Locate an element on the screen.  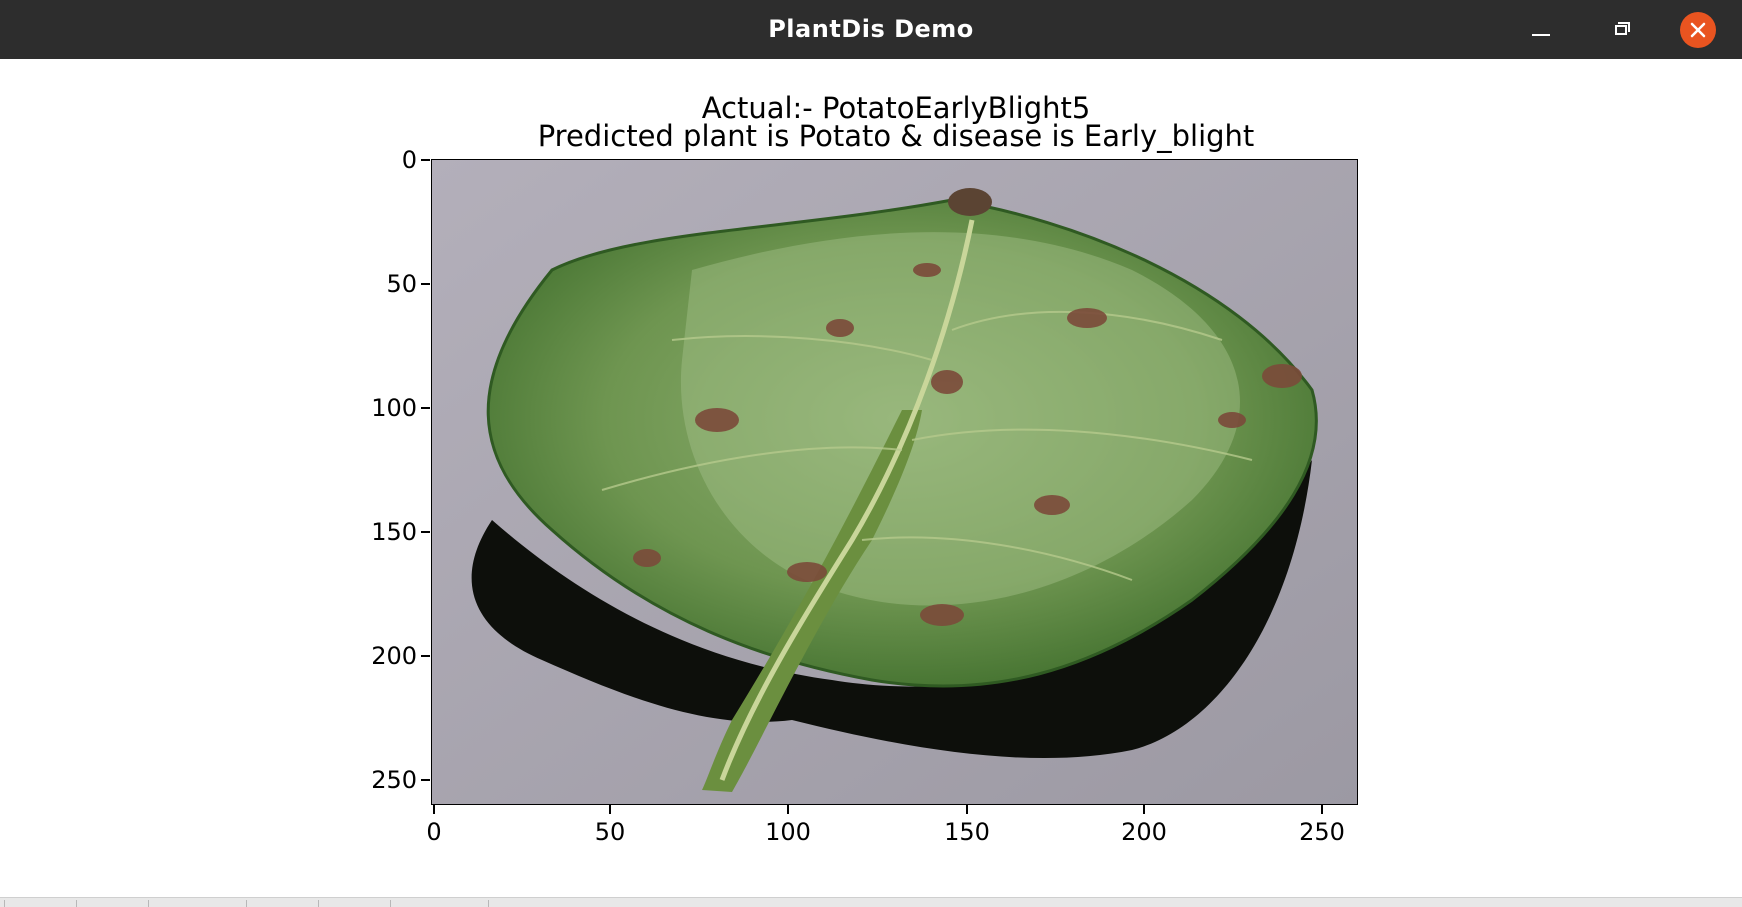
x-tick-label: 50 is located at coordinates (610, 832).